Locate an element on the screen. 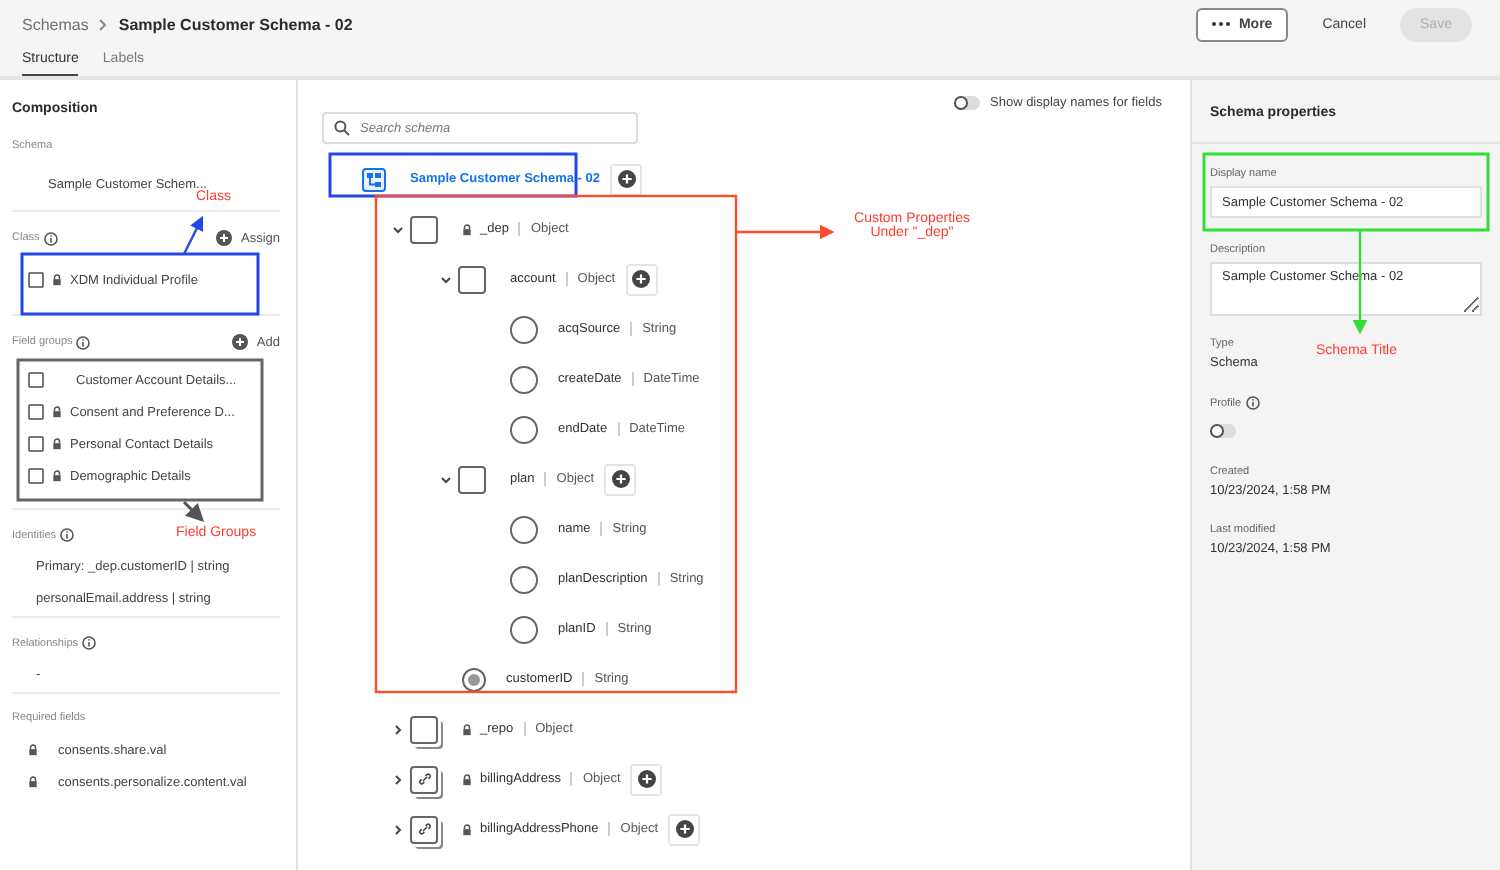 Image resolution: width=1500 pixels, height=870 pixels. page-title: Sample Customer Schema - 02 is located at coordinates (235, 24).